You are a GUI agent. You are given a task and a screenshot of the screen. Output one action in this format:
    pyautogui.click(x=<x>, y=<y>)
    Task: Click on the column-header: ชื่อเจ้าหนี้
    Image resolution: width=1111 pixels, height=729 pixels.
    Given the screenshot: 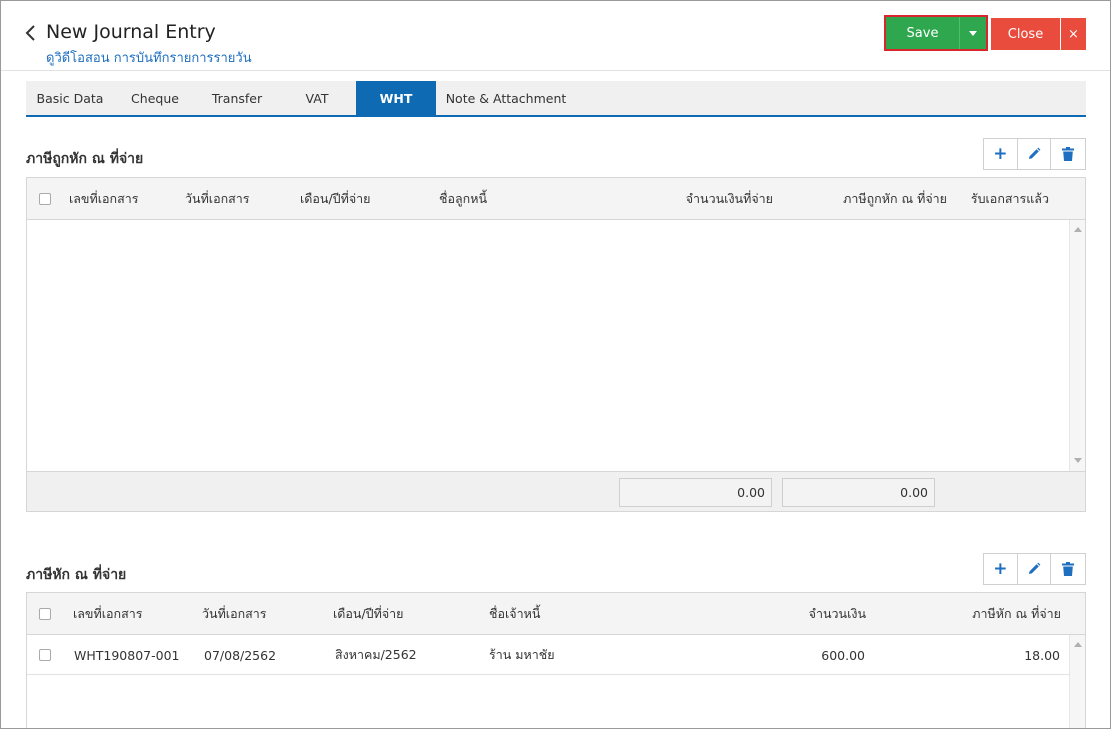 What is the action you would take?
    pyautogui.click(x=515, y=613)
    